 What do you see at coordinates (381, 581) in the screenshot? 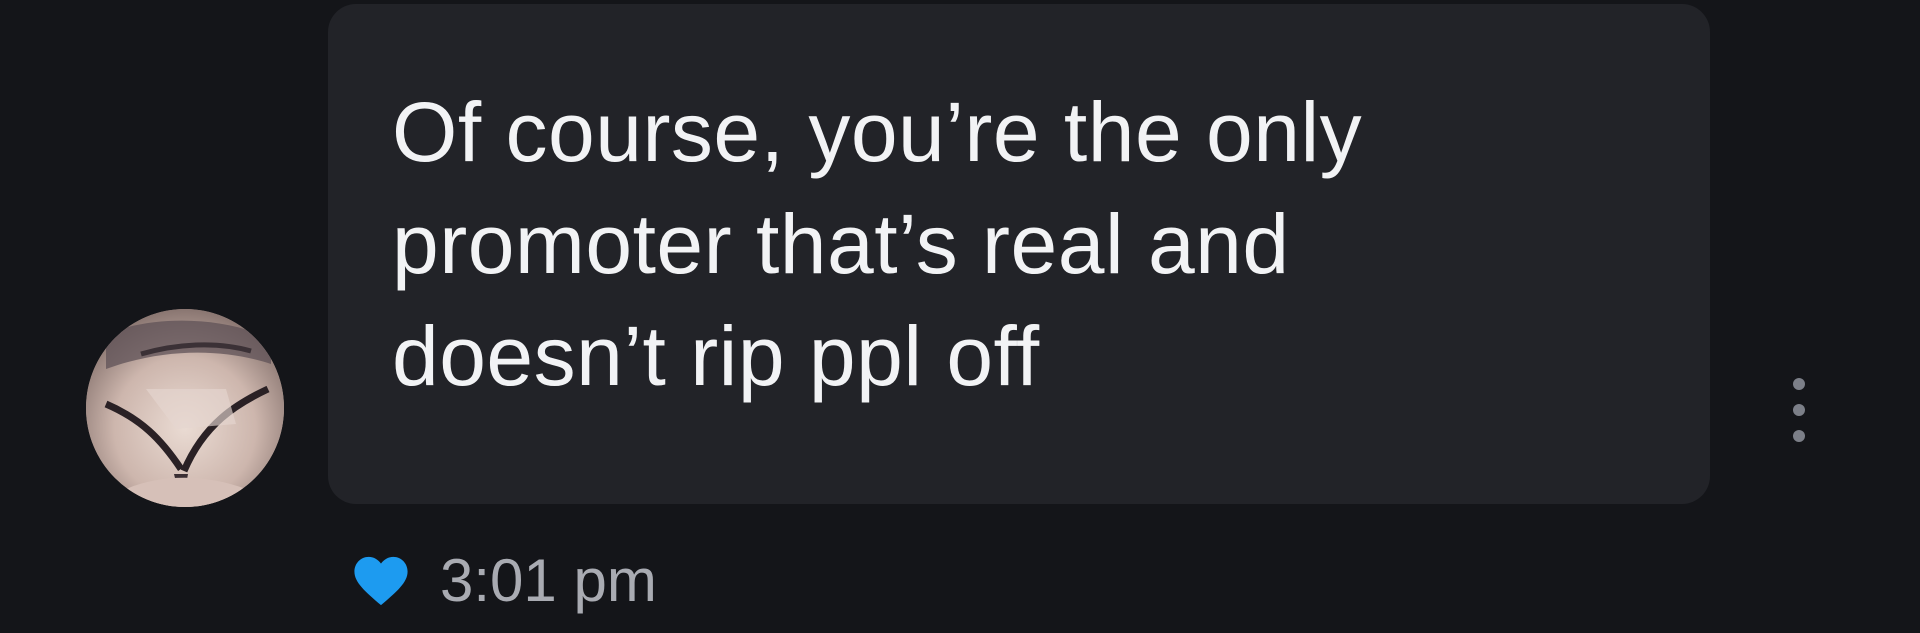
I see `heart-icon` at bounding box center [381, 581].